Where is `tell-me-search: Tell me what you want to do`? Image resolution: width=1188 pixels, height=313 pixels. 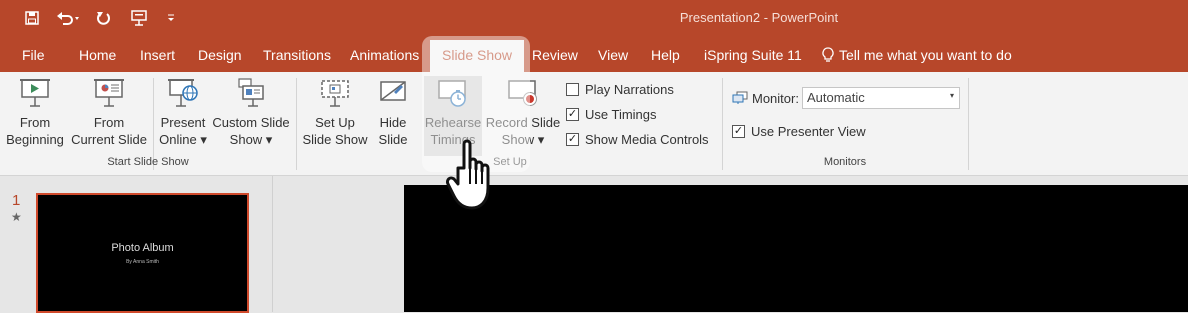 tell-me-search: Tell me what you want to do is located at coordinates (917, 55).